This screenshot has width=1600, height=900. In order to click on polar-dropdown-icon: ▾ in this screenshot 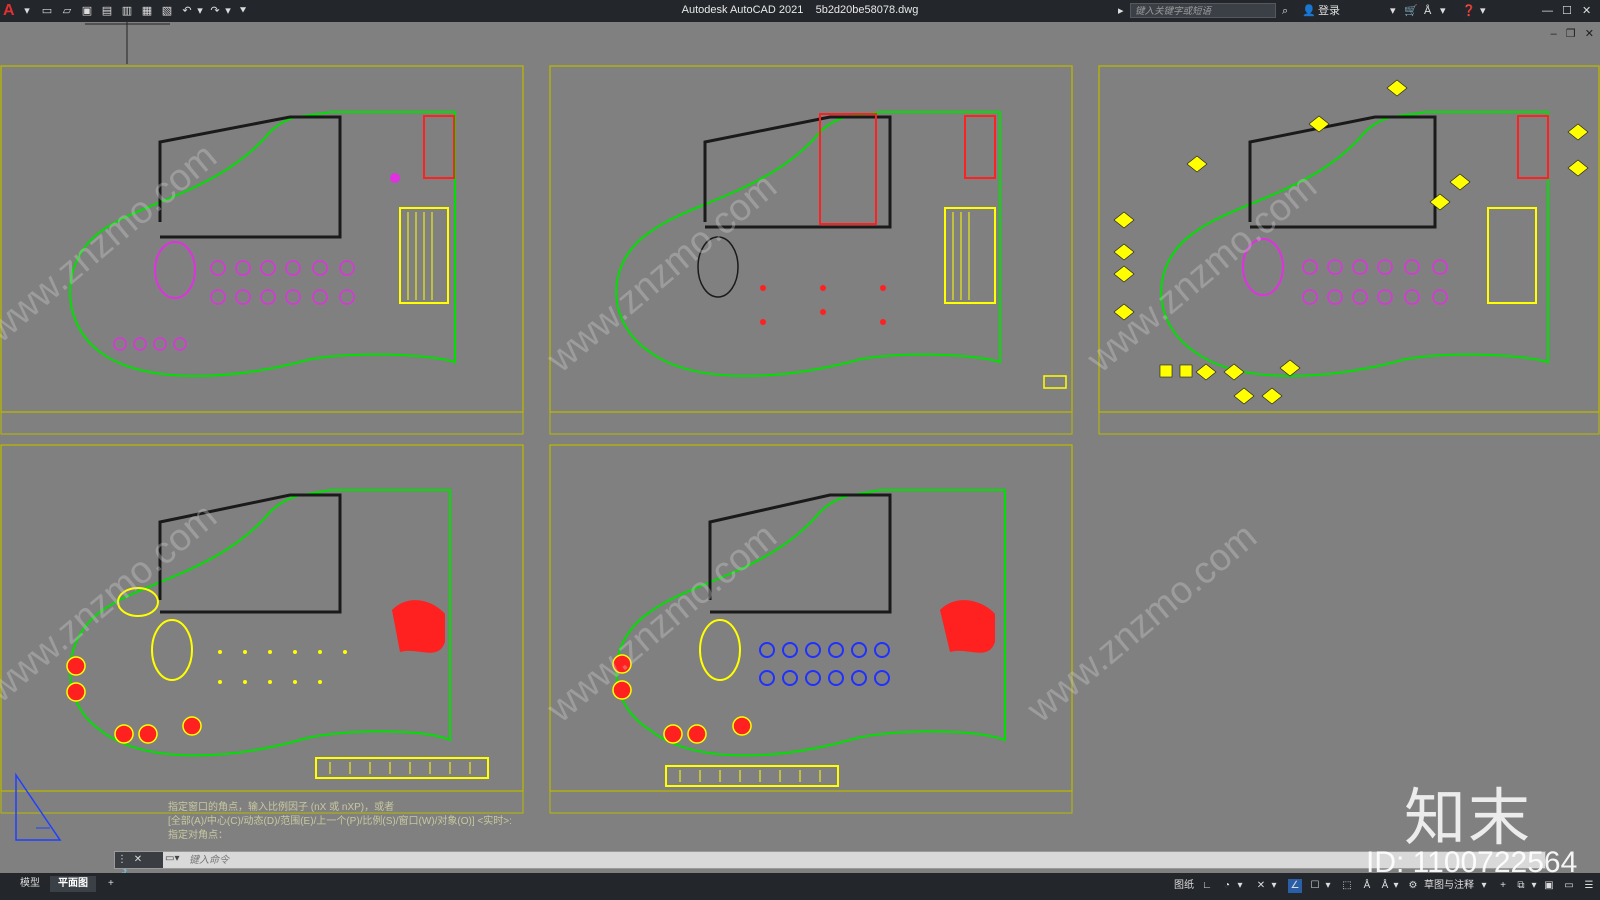, I will do `click(1240, 886)`.